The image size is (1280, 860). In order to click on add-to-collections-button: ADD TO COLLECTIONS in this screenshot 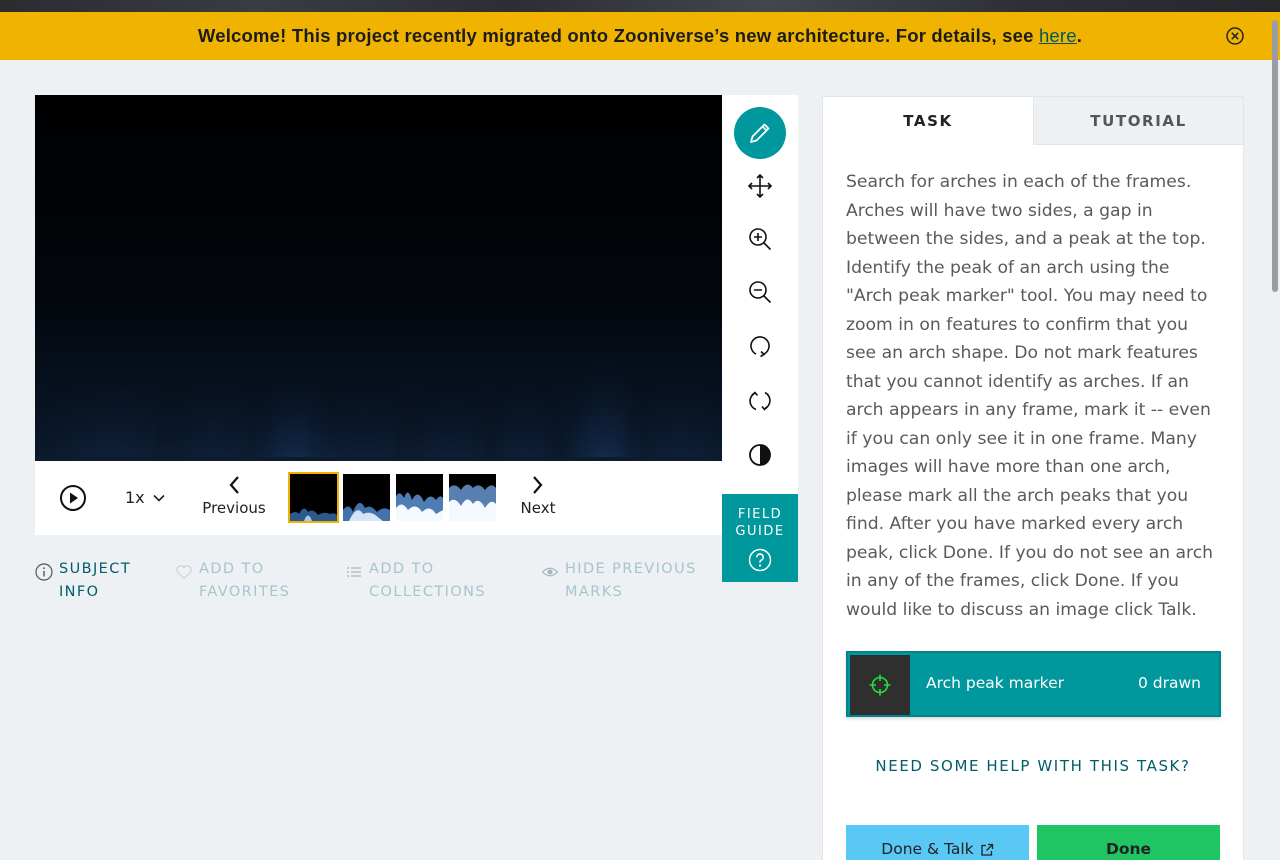, I will do `click(415, 581)`.